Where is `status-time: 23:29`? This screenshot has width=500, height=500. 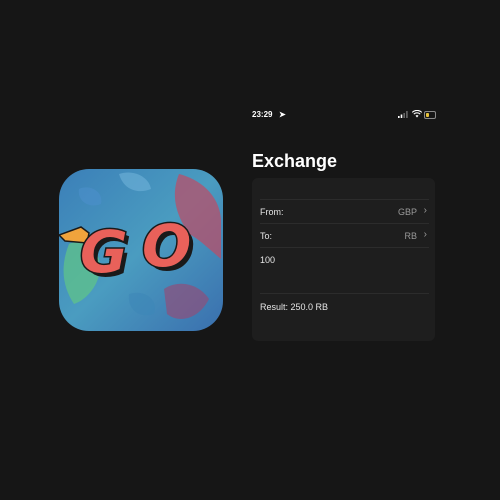
status-time: 23:29 is located at coordinates (262, 114).